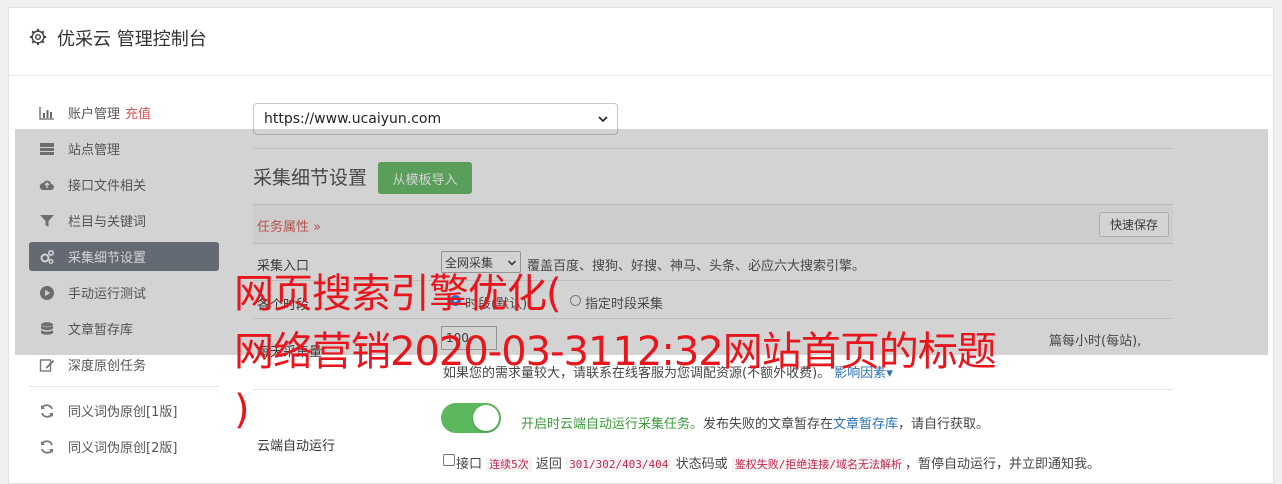 The width and height of the screenshot is (1282, 484). I want to click on task-props-label: 任务属性, so click(283, 227).